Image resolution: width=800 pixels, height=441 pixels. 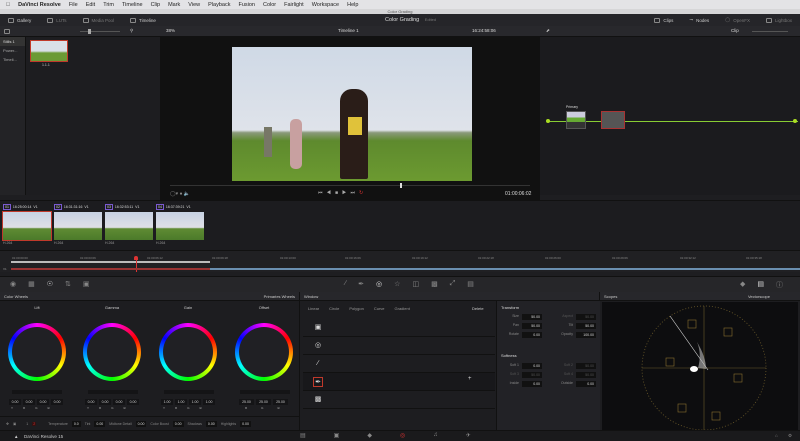 I want to click on openfx-button: ◯ OpenFX, so click(x=737, y=20).